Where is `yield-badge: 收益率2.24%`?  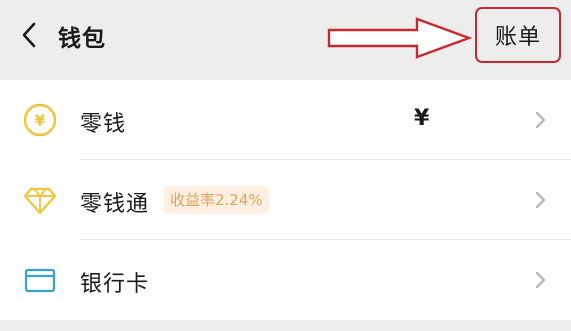 yield-badge: 收益率2.24% is located at coordinates (216, 200).